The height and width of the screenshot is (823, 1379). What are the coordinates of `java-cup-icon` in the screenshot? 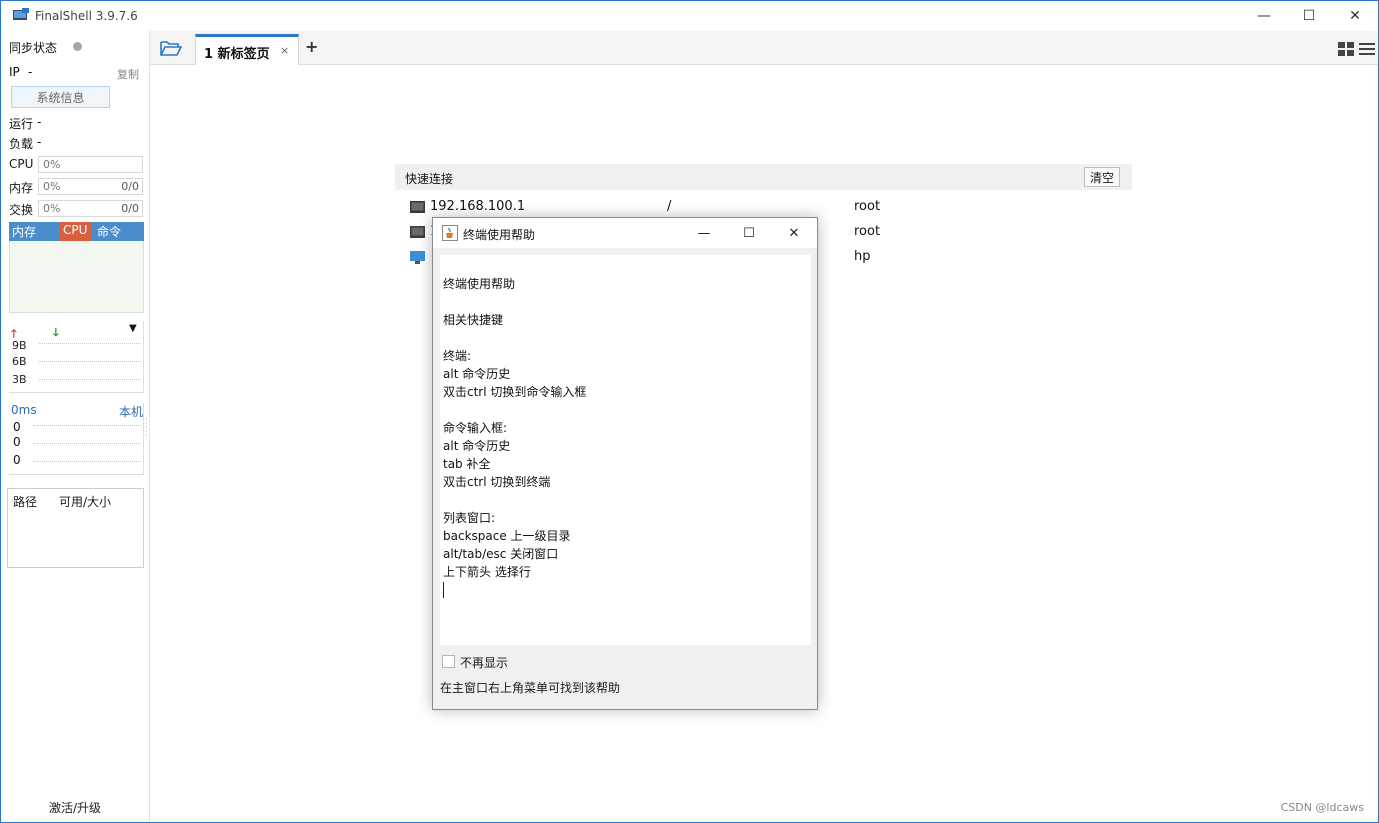 It's located at (450, 233).